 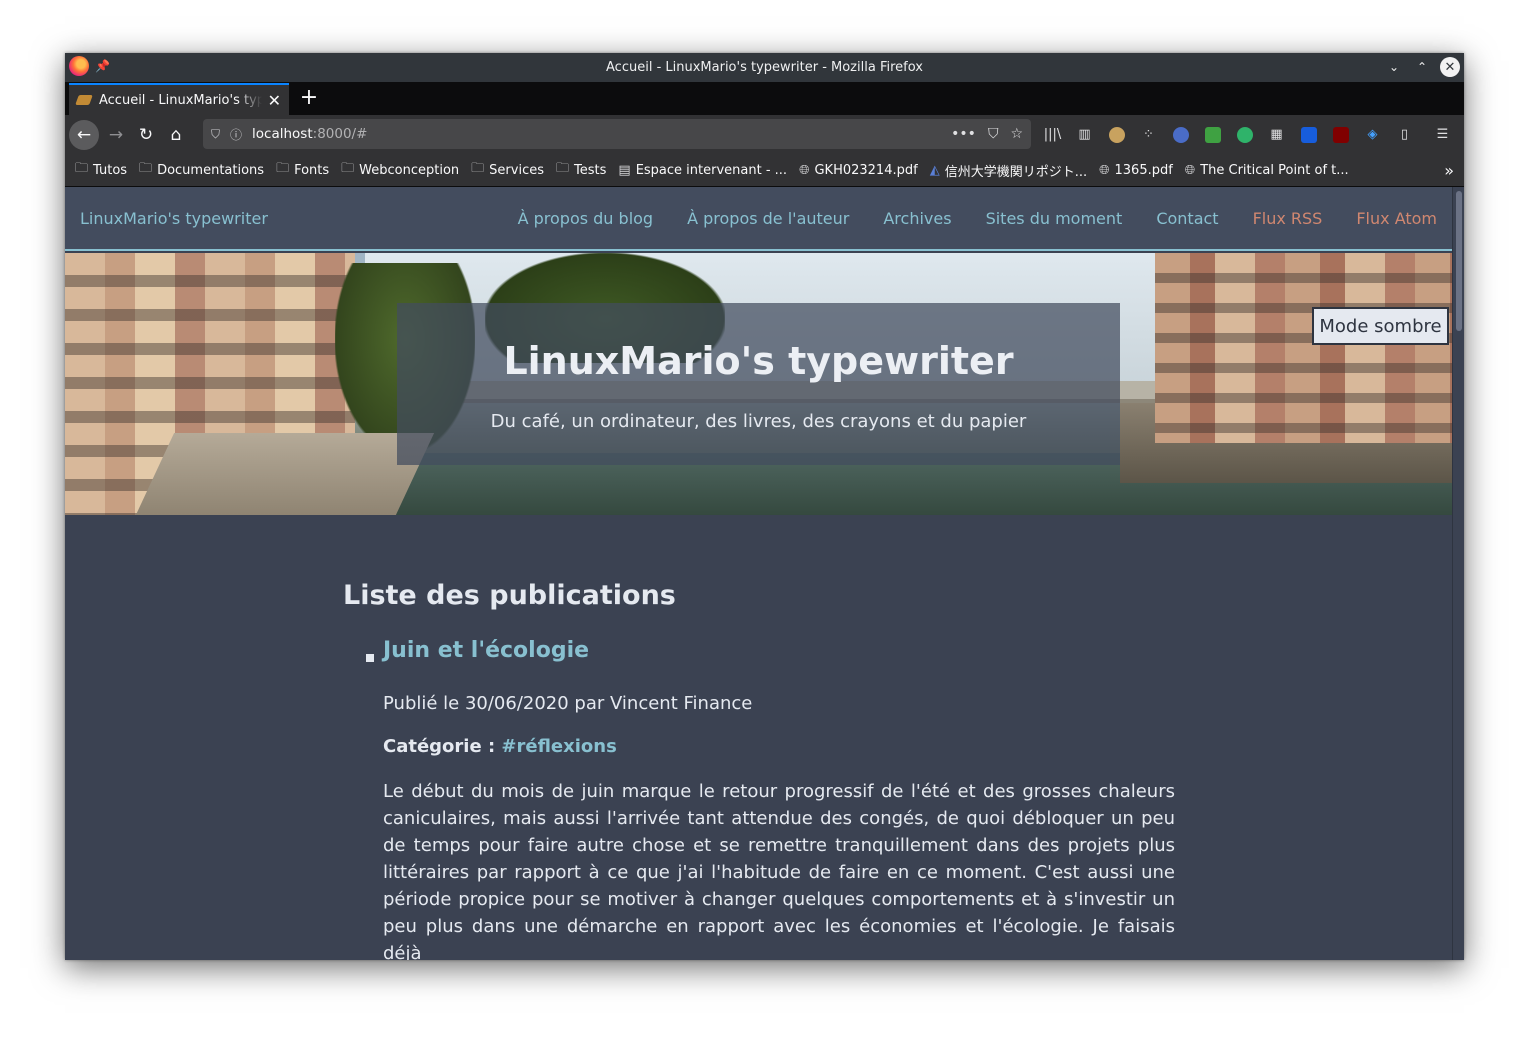 I want to click on library-icon: |||\, so click(x=1052, y=134).